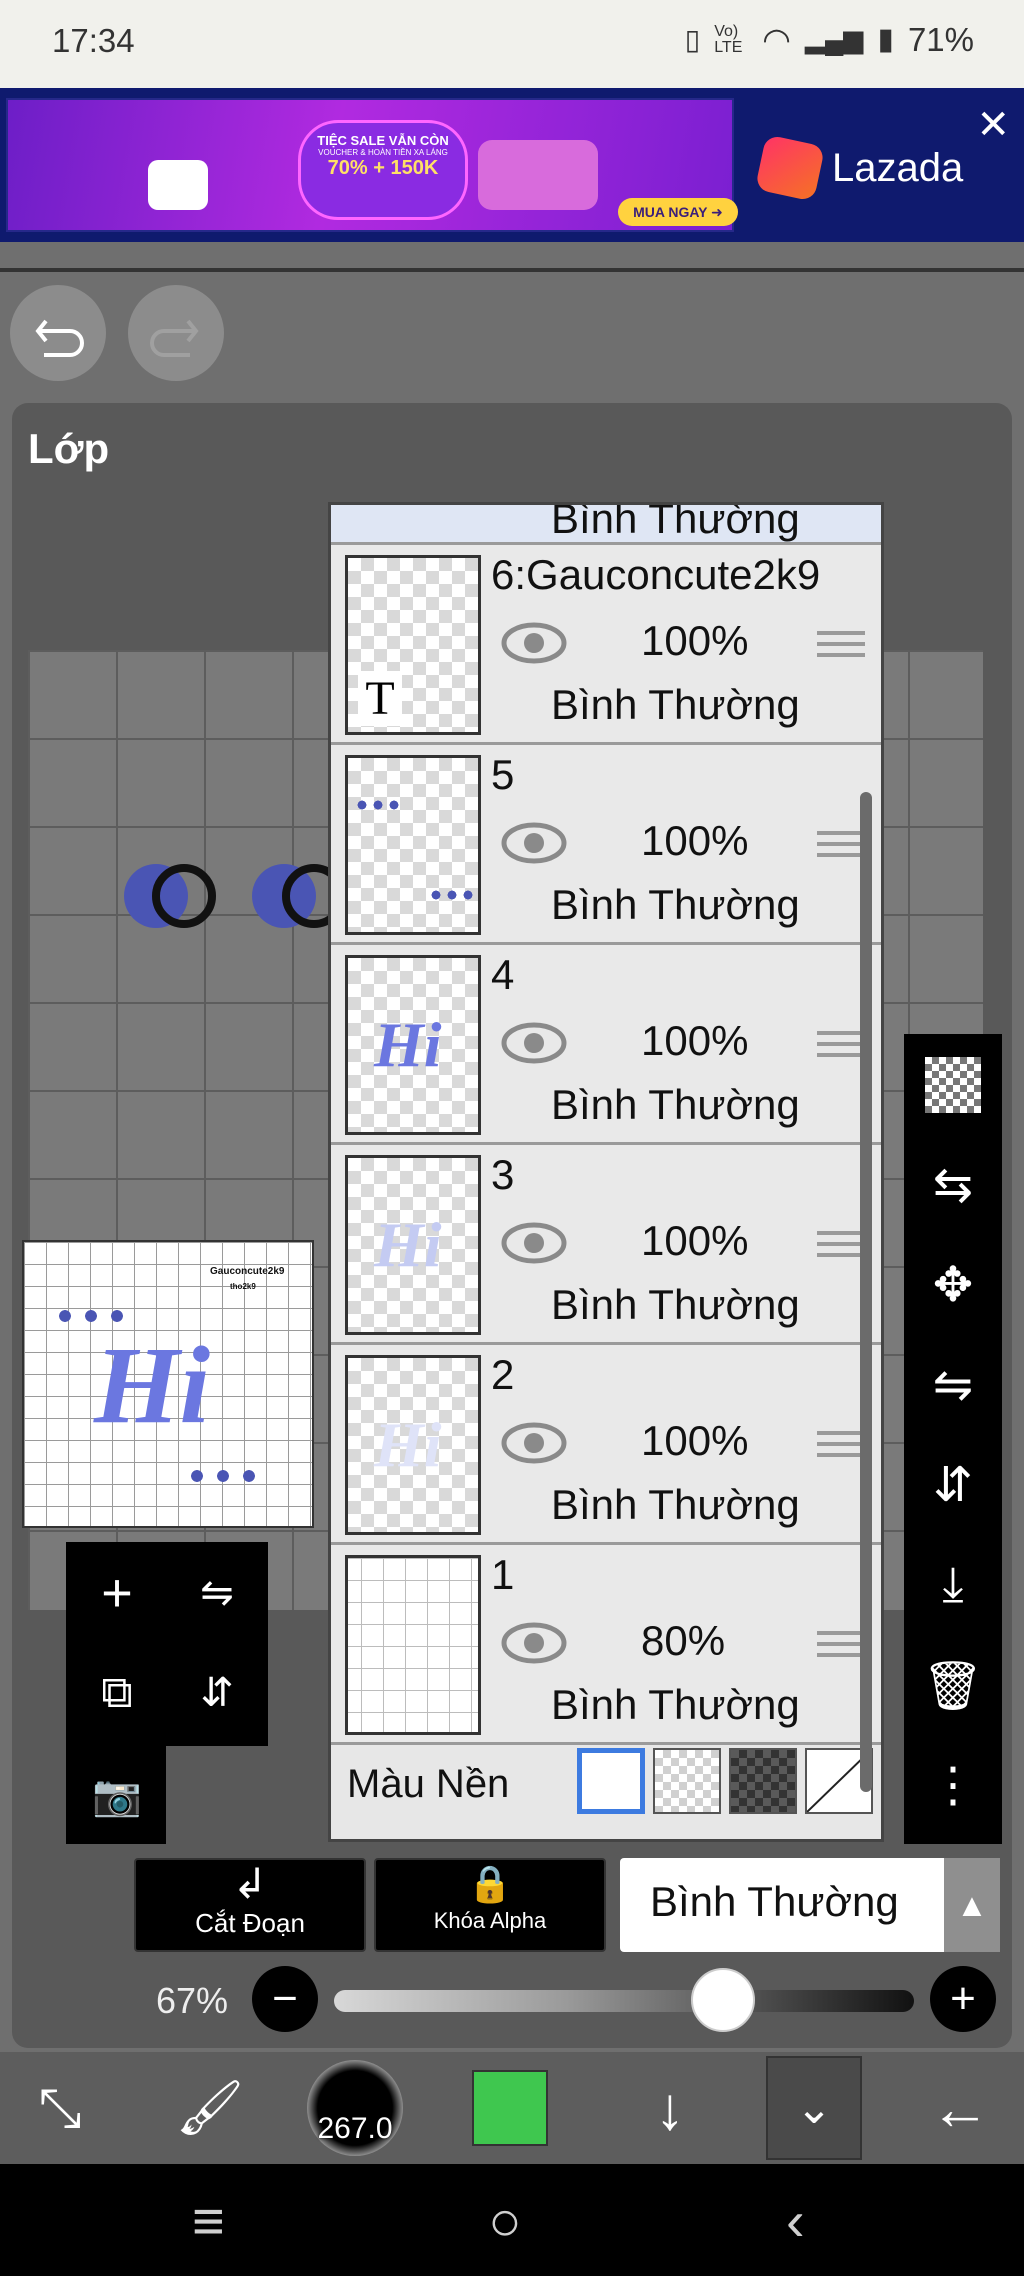 The width and height of the screenshot is (1024, 2276). I want to click on bg-swatch-white, so click(611, 1781).